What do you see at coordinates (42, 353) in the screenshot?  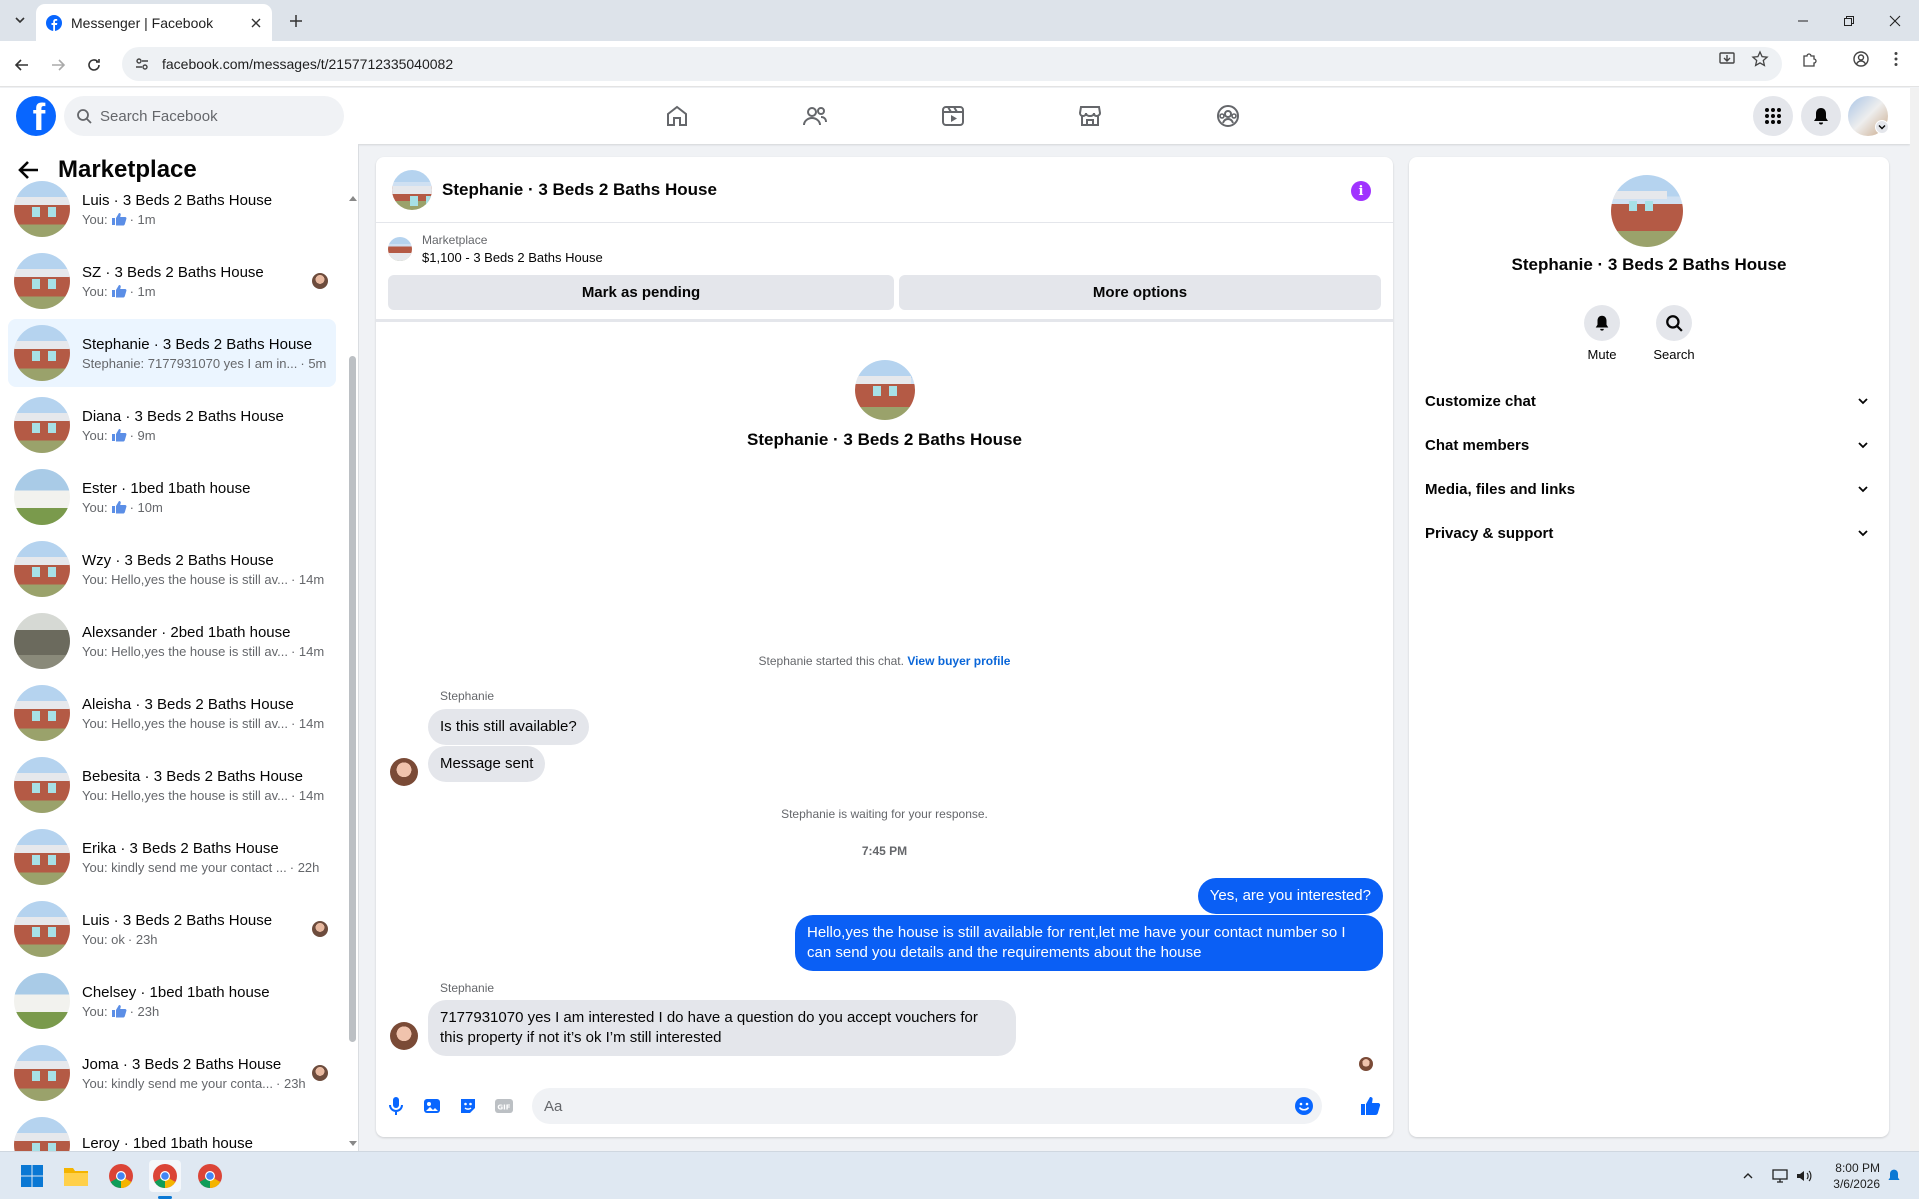 I see `conversation-avatar` at bounding box center [42, 353].